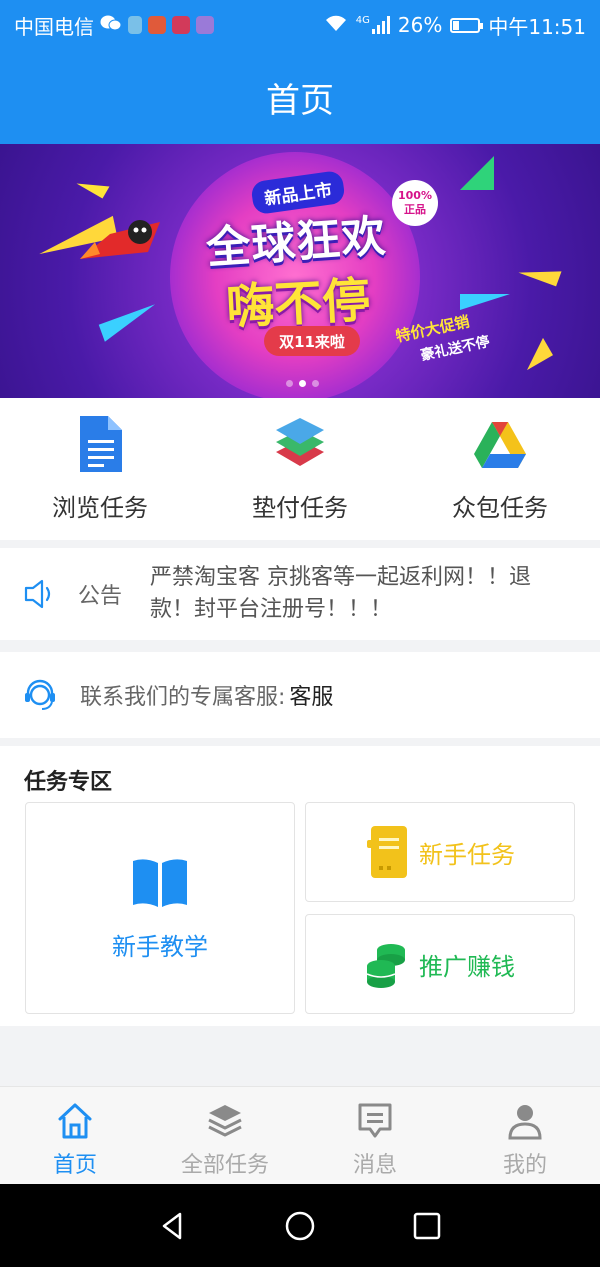 Image resolution: width=600 pixels, height=1267 pixels. Describe the element at coordinates (181, 25) in the screenshot. I see `weibo-app-icon` at that location.